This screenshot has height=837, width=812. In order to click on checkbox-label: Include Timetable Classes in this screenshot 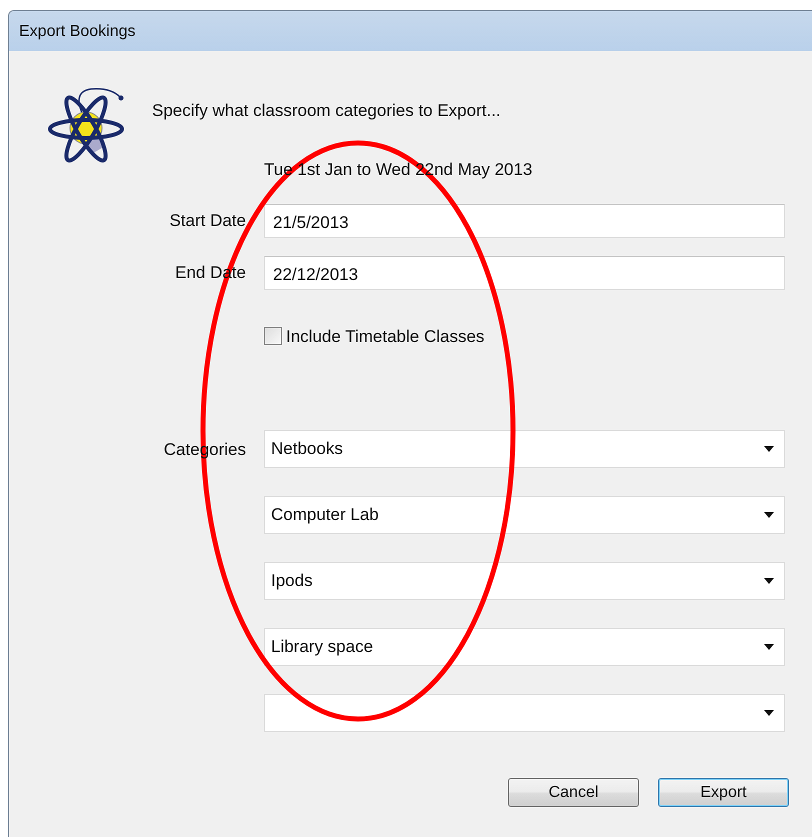, I will do `click(385, 337)`.